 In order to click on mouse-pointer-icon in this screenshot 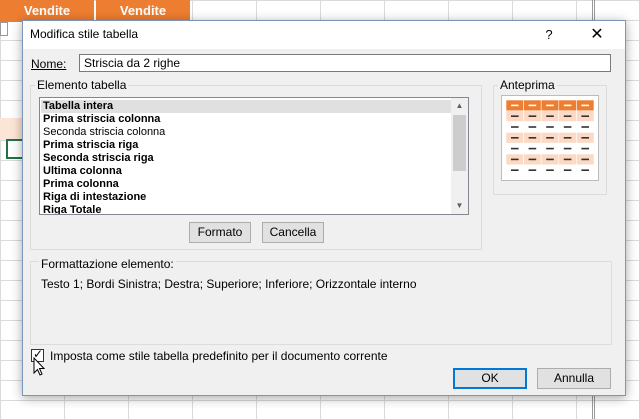, I will do `click(39, 366)`.